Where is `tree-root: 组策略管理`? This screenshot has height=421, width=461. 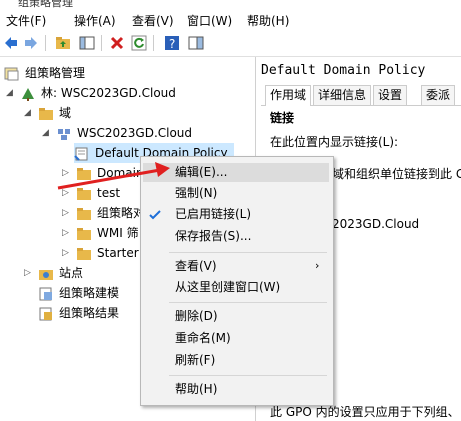 tree-root: 组策略管理 is located at coordinates (44, 73).